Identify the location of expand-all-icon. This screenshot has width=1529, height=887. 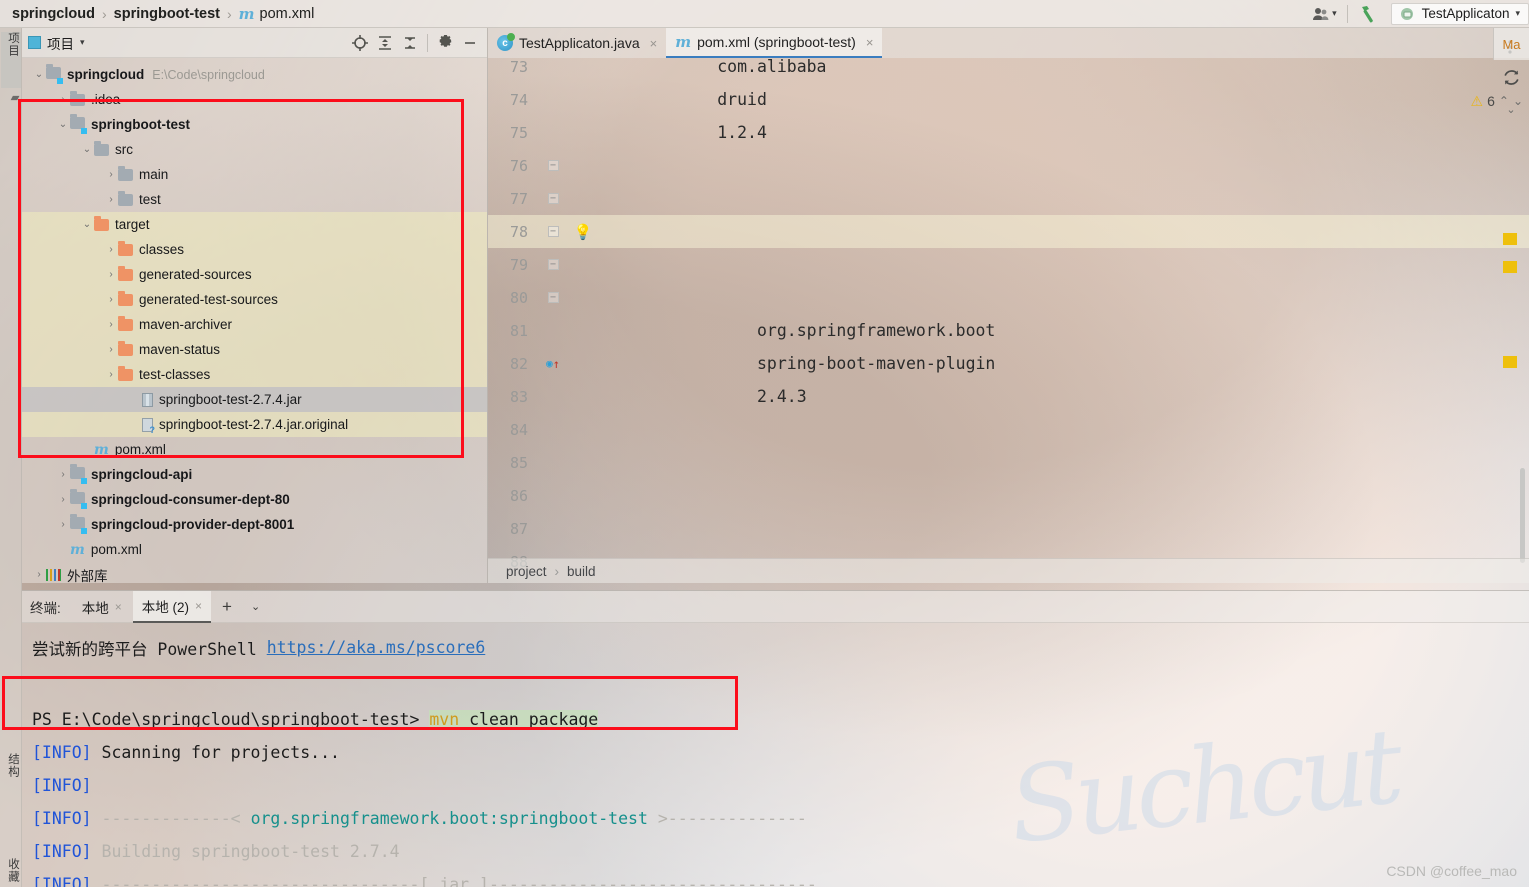
(385, 43).